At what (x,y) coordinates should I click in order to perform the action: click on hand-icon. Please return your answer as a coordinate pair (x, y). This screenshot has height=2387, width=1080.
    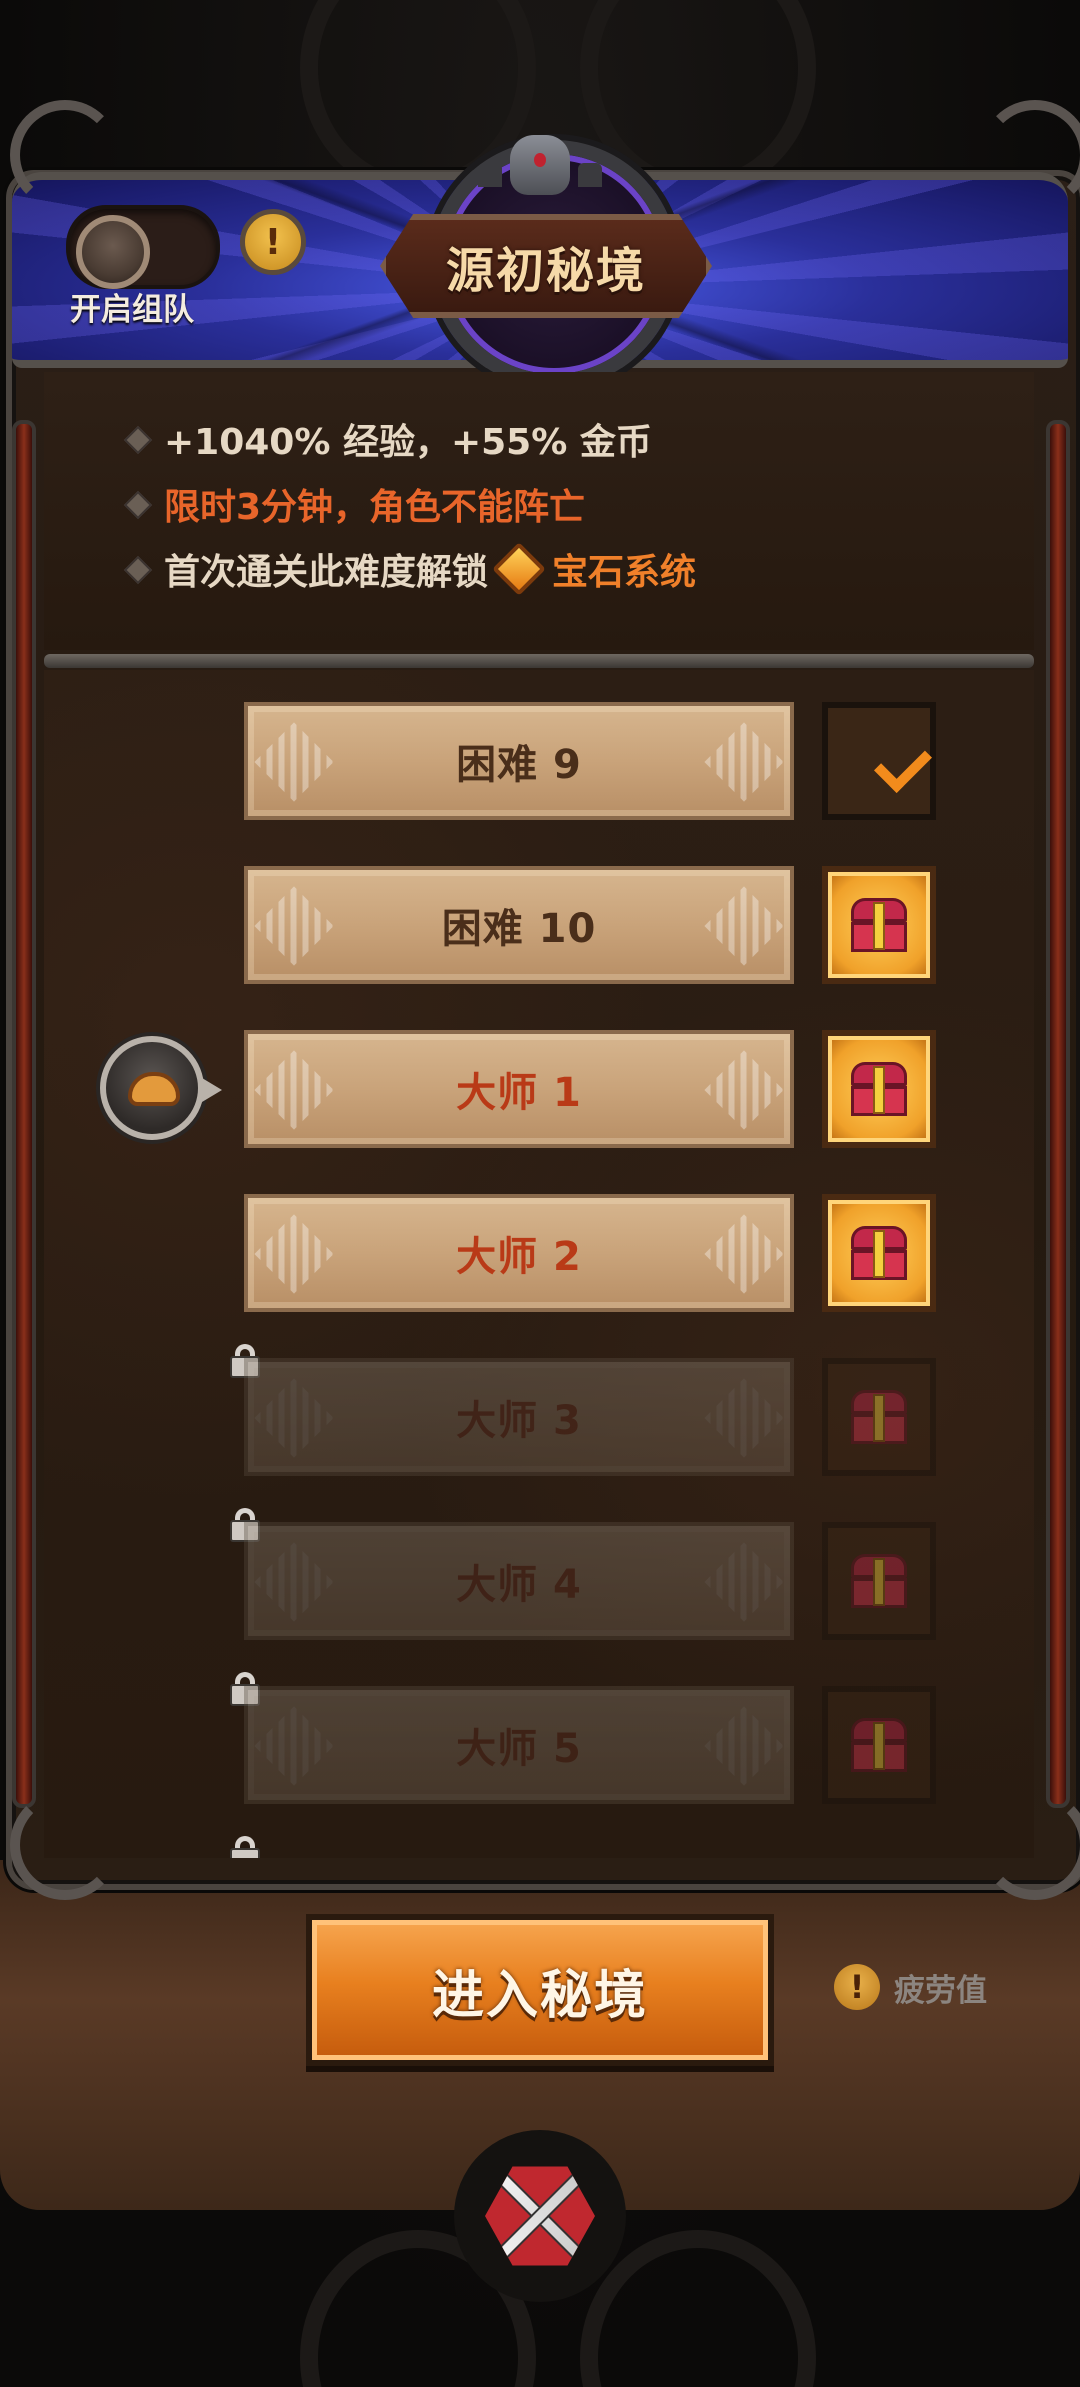
    Looking at the image, I should click on (154, 1089).